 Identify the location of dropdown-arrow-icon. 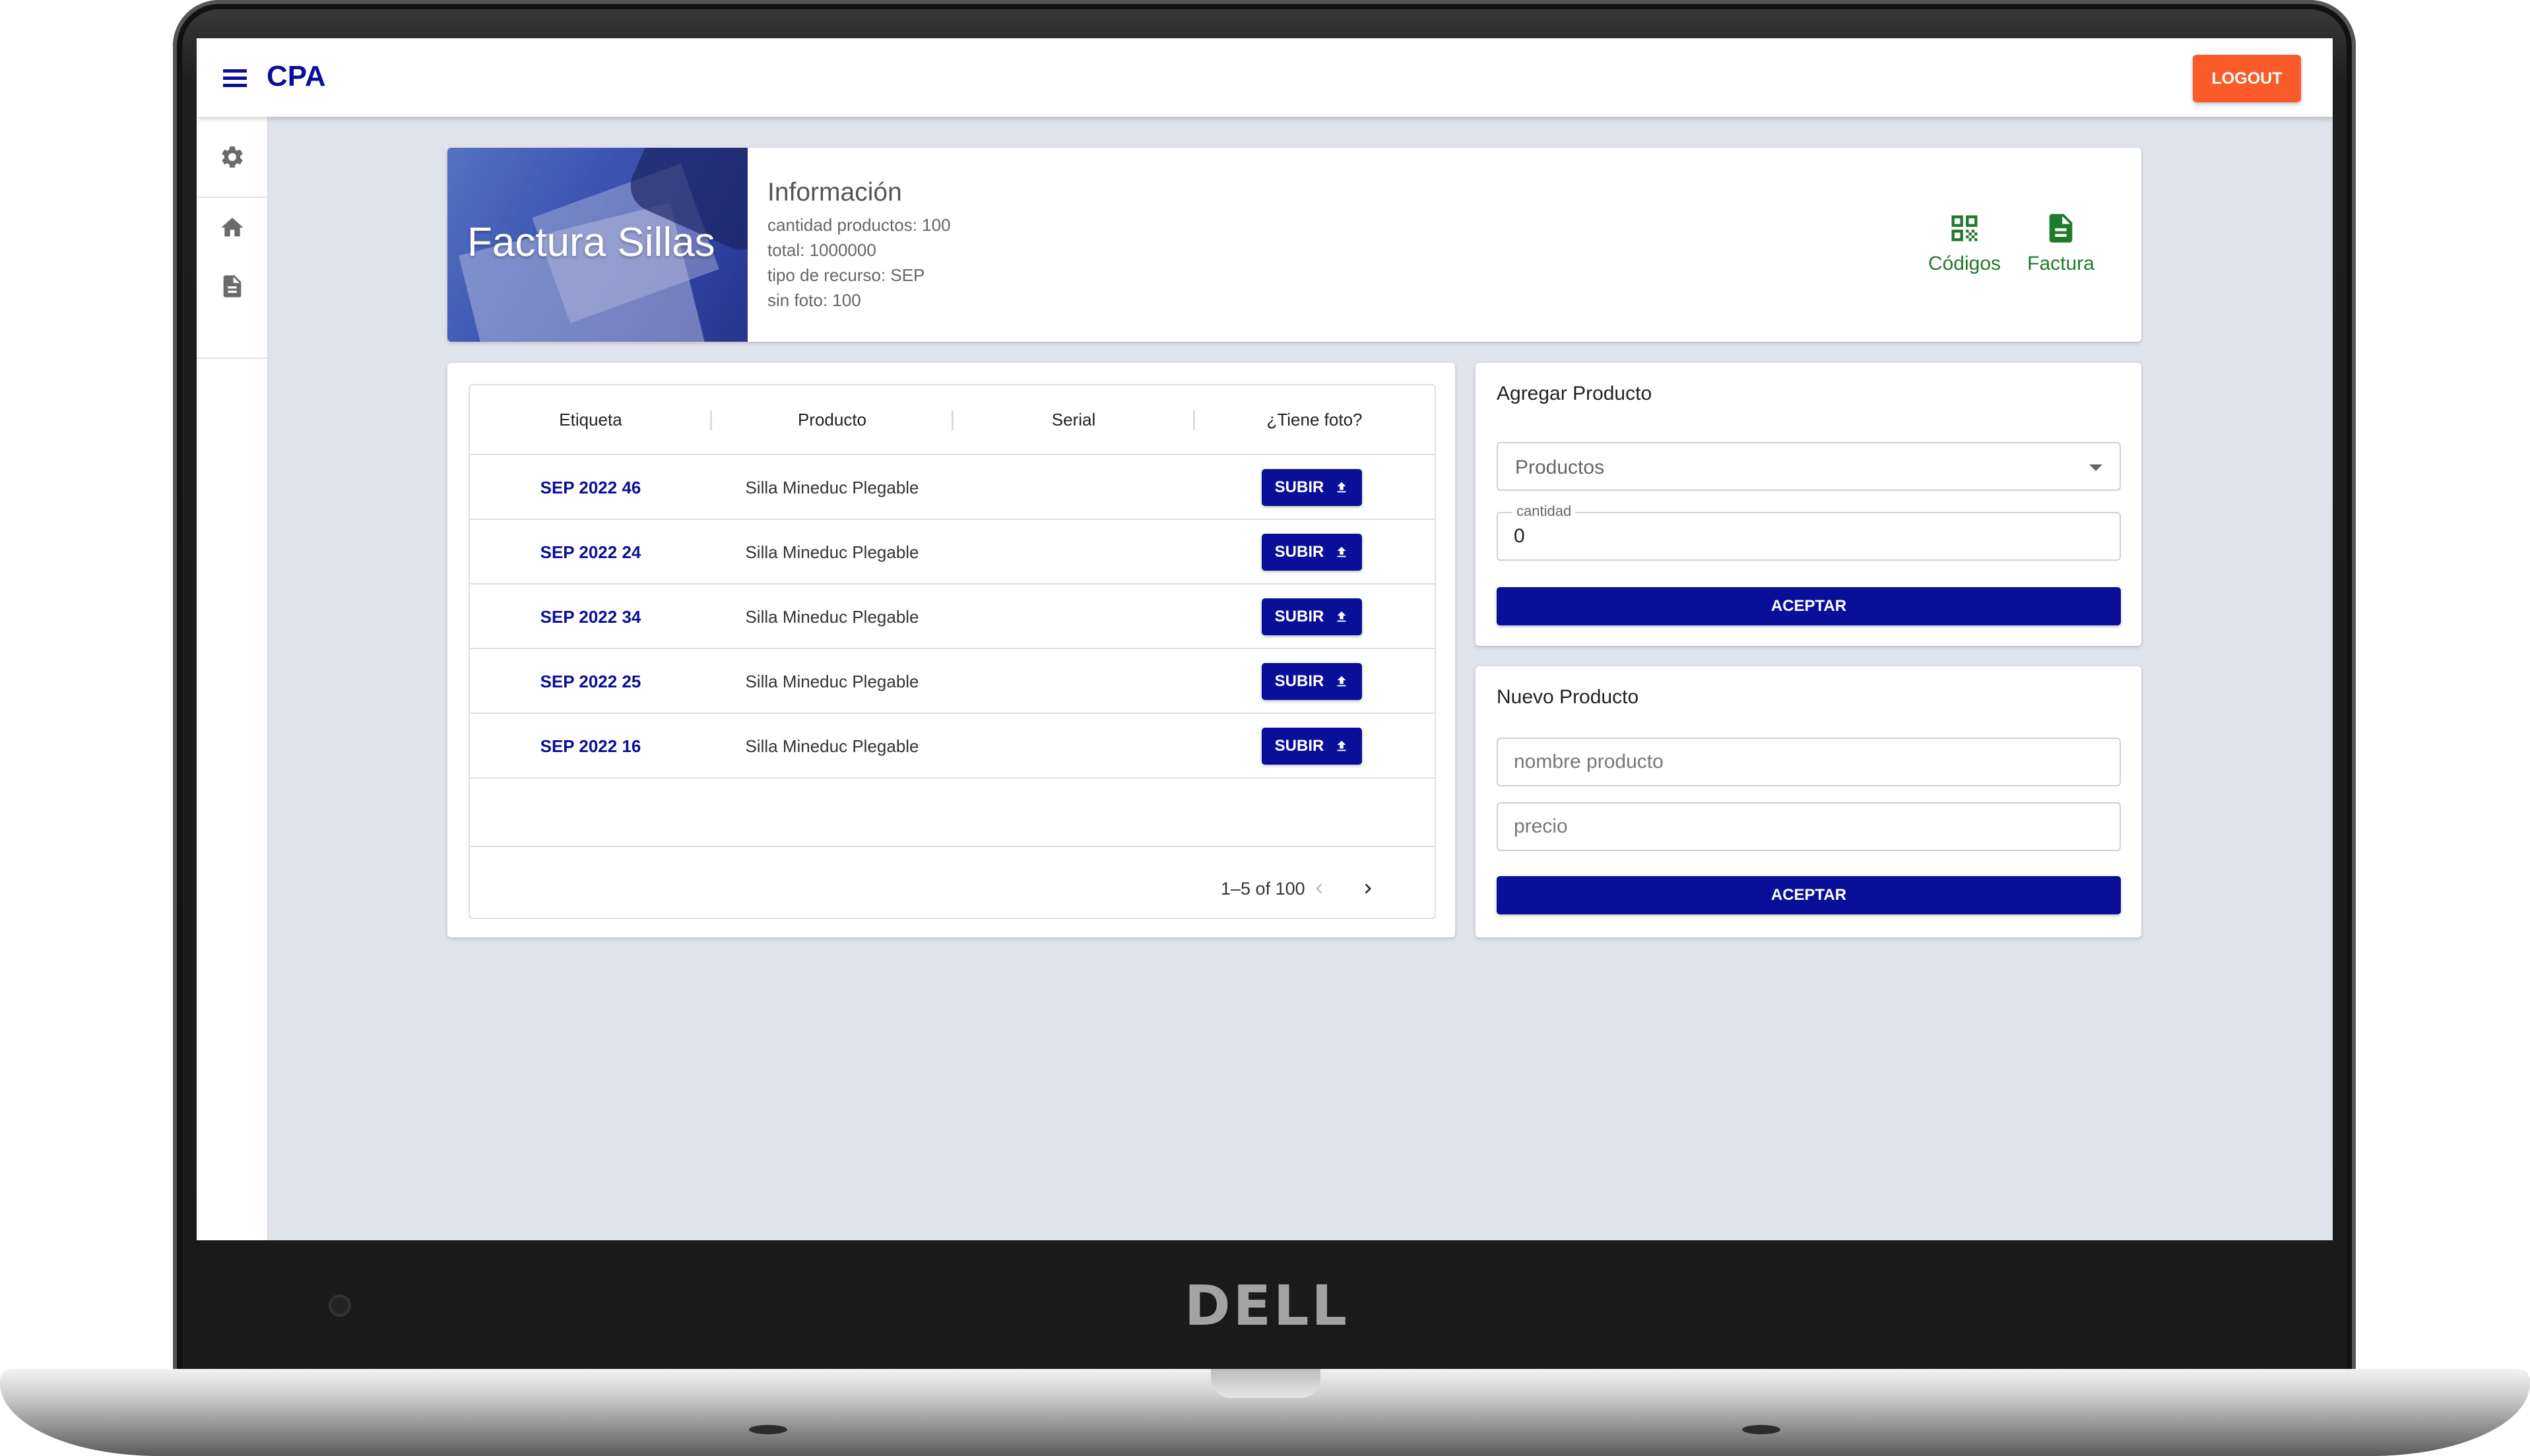
(2095, 467).